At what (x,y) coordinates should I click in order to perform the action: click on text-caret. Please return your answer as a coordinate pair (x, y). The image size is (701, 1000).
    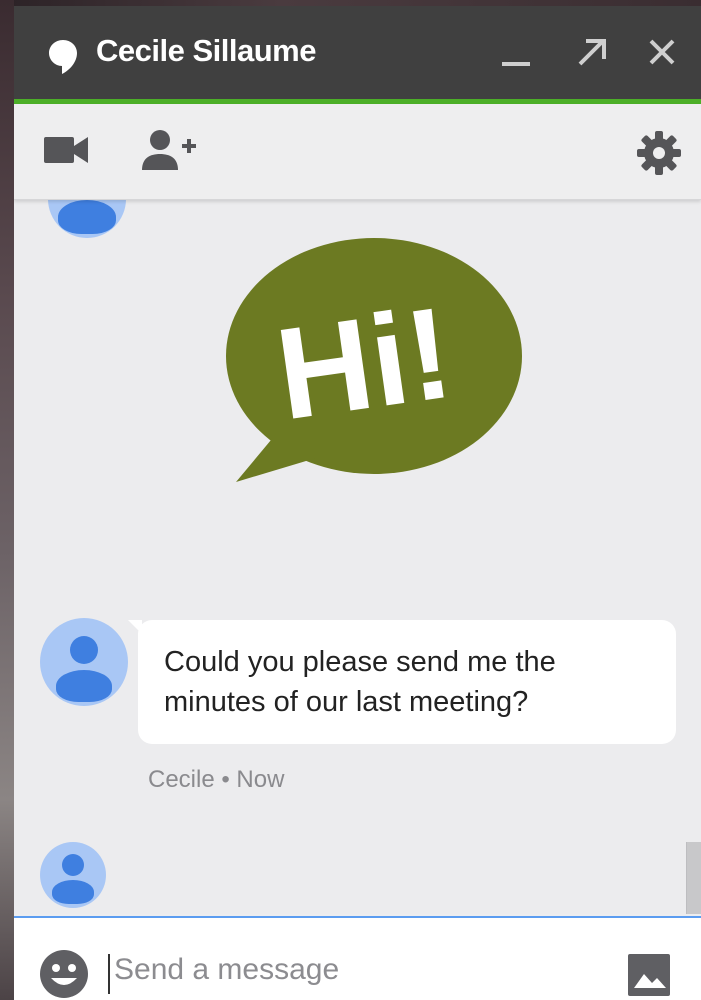
    Looking at the image, I should click on (109, 974).